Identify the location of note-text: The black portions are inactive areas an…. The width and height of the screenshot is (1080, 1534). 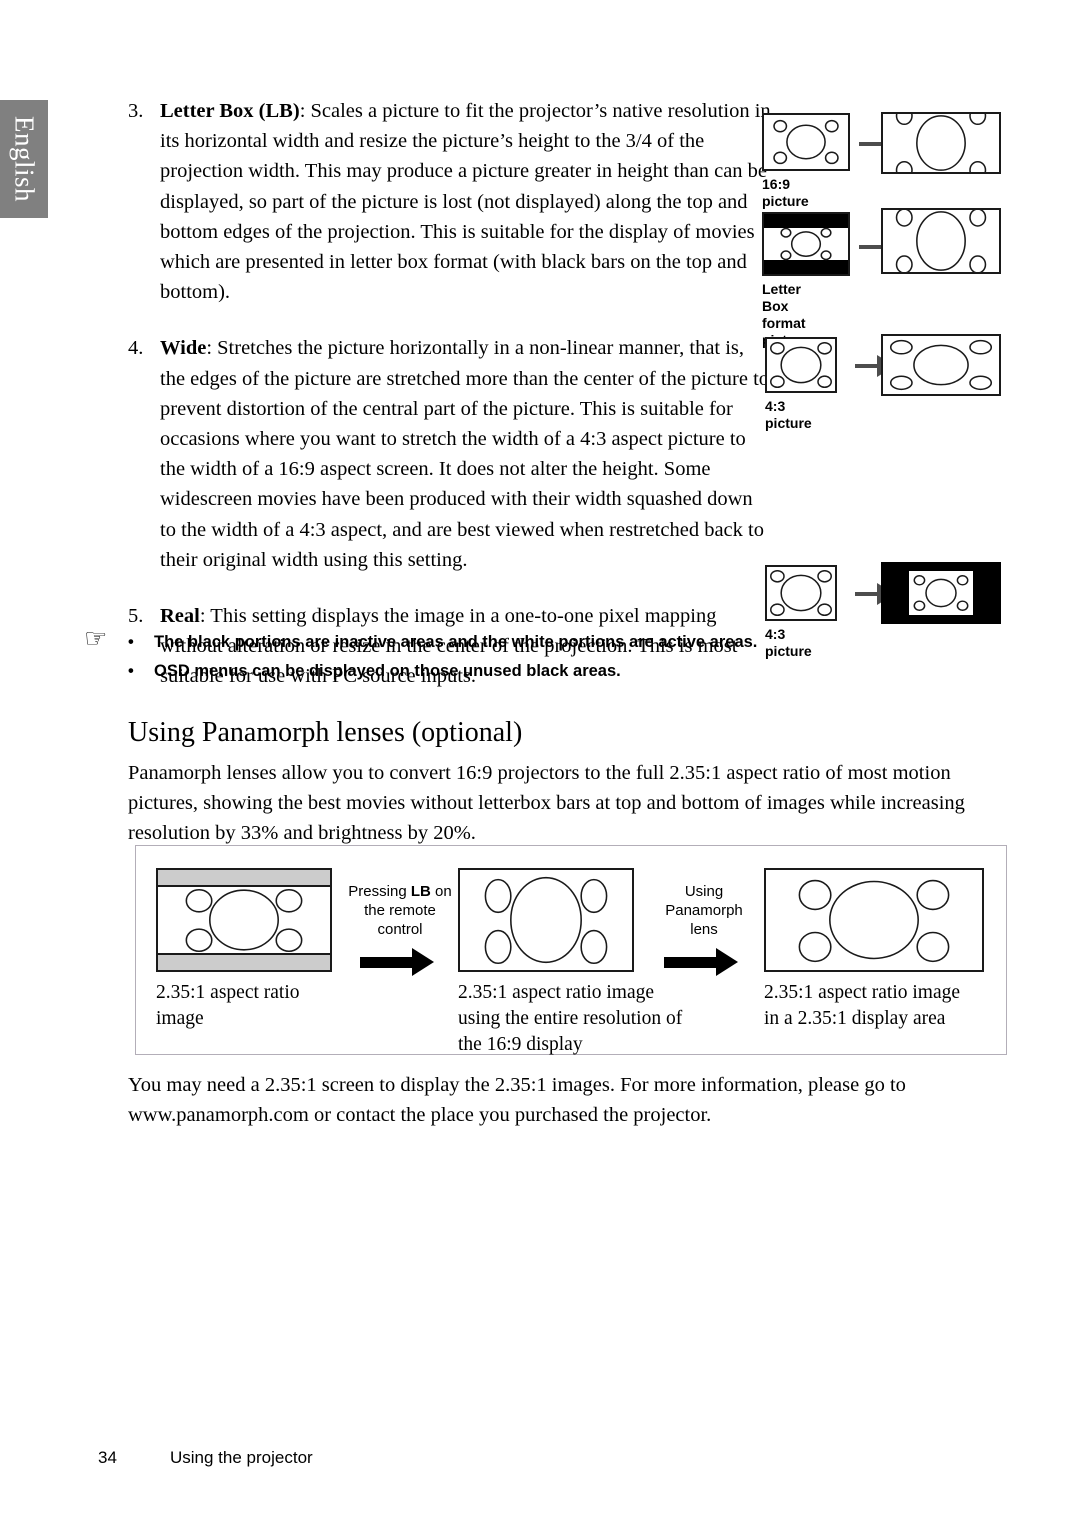
(456, 642).